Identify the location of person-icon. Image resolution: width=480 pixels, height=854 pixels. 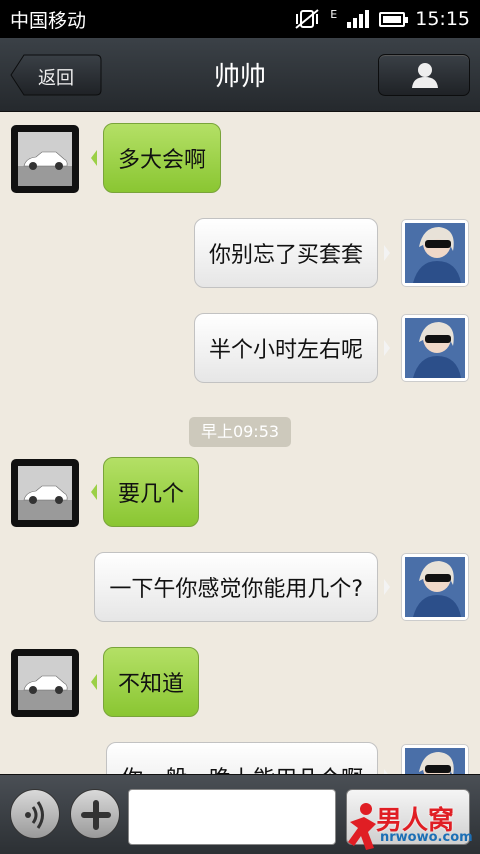
(425, 75).